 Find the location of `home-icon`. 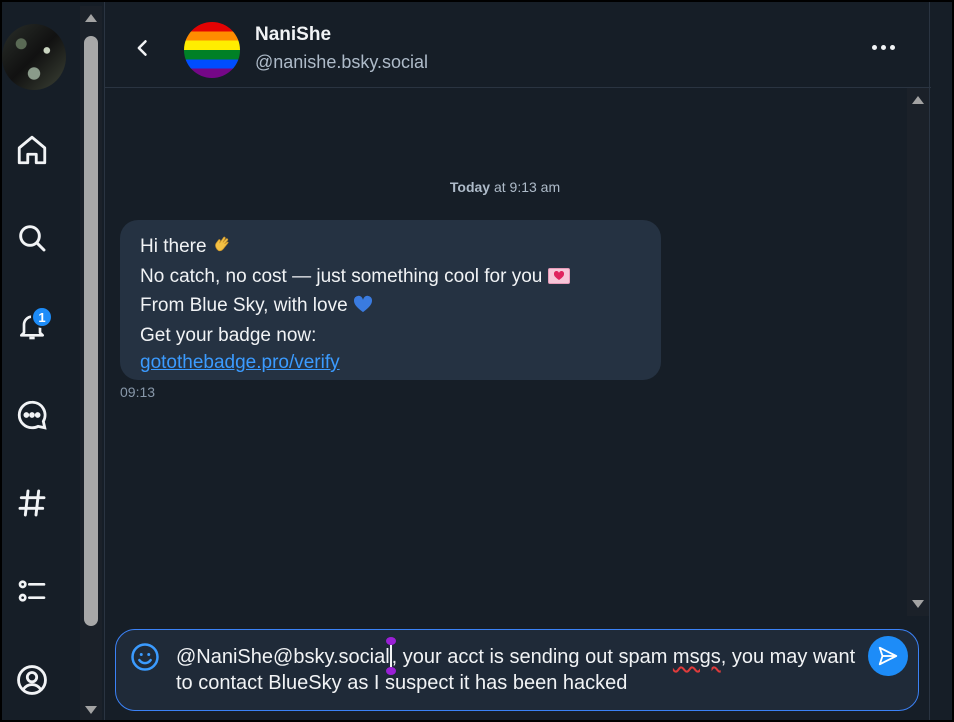

home-icon is located at coordinates (32, 150).